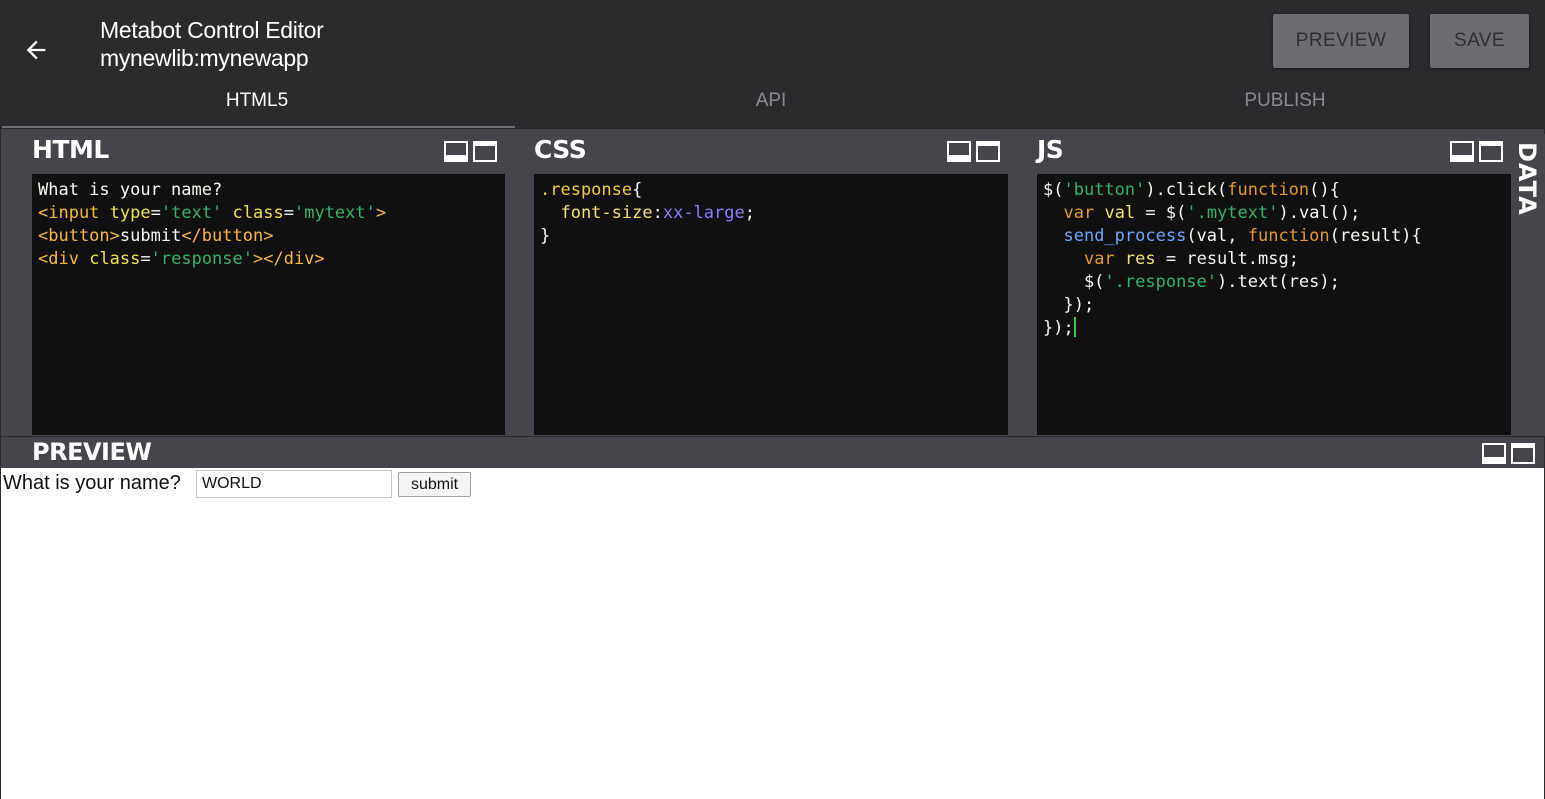 The height and width of the screenshot is (799, 1545). What do you see at coordinates (130, 190) in the screenshot?
I see `code-token: What is your name?` at bounding box center [130, 190].